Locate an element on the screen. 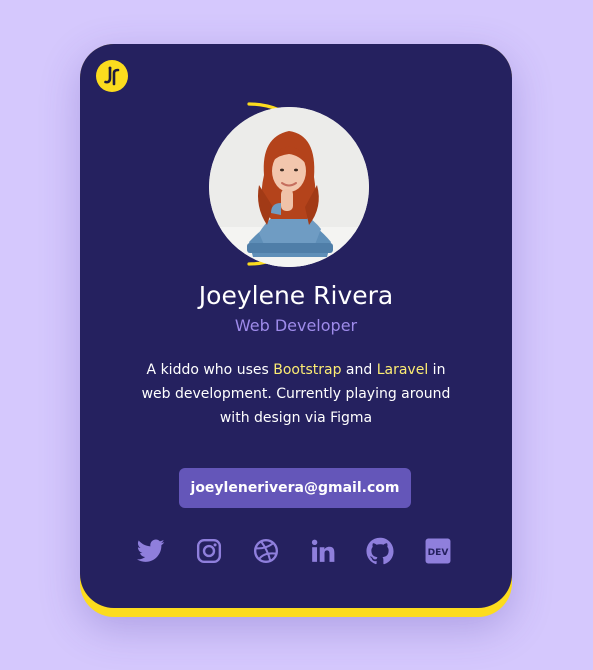 The width and height of the screenshot is (593, 670). avatar is located at coordinates (289, 187).